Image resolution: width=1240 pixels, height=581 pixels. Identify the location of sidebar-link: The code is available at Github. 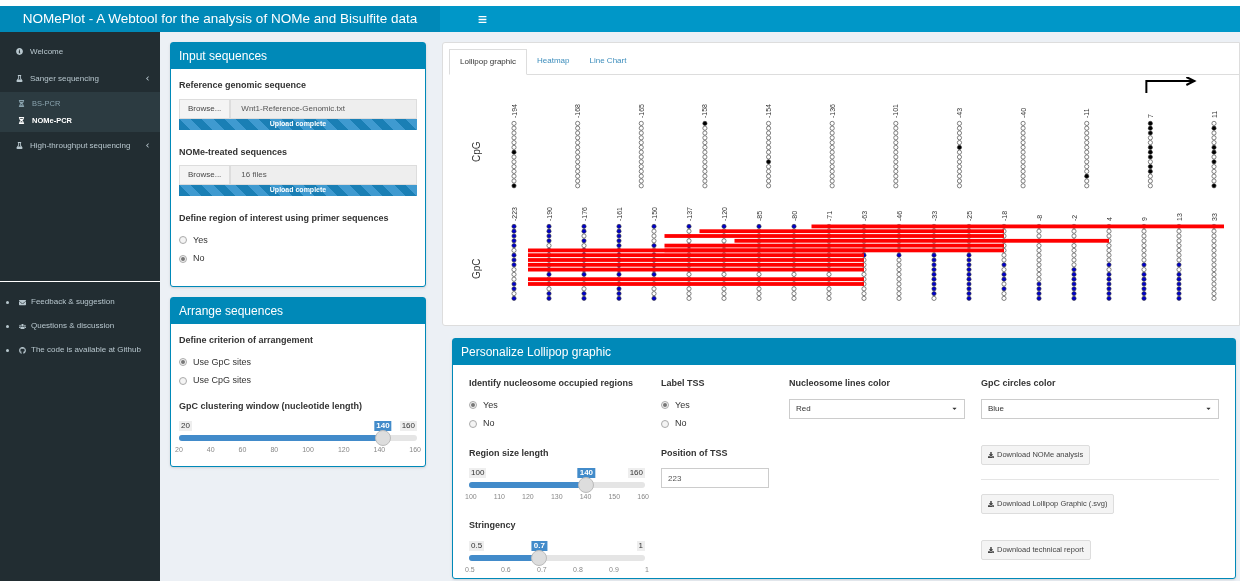
(86, 350).